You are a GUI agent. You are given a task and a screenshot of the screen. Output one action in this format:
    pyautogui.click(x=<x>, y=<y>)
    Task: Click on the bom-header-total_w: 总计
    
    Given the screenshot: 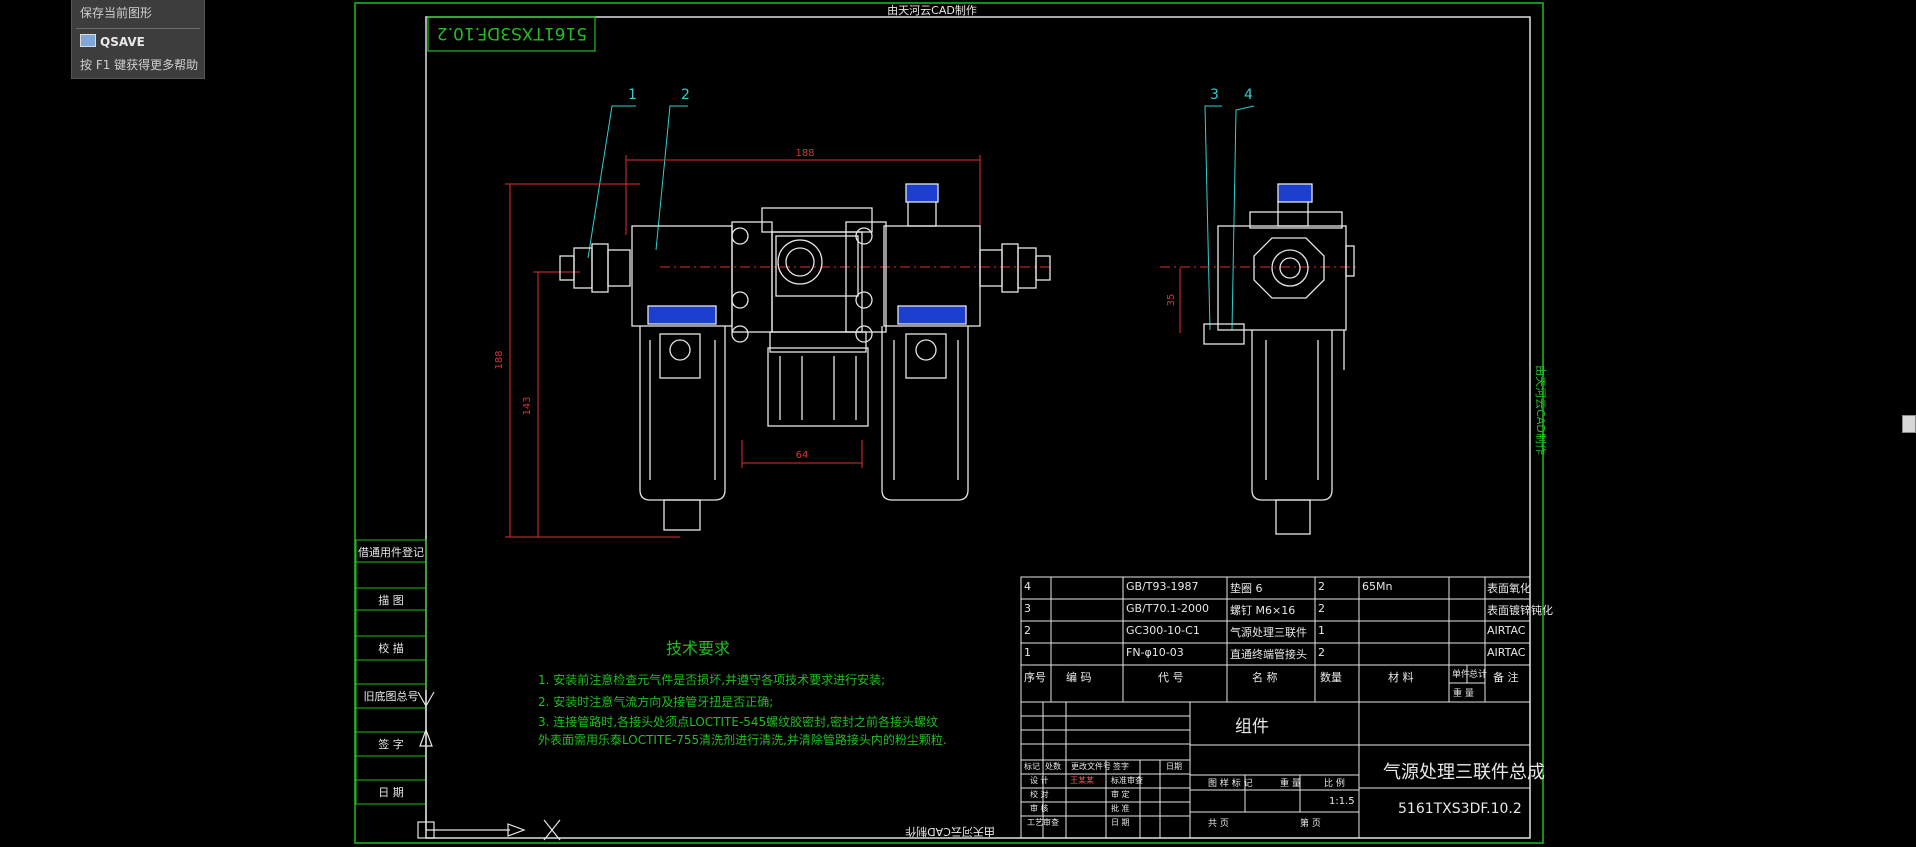 What is the action you would take?
    pyautogui.click(x=1478, y=675)
    